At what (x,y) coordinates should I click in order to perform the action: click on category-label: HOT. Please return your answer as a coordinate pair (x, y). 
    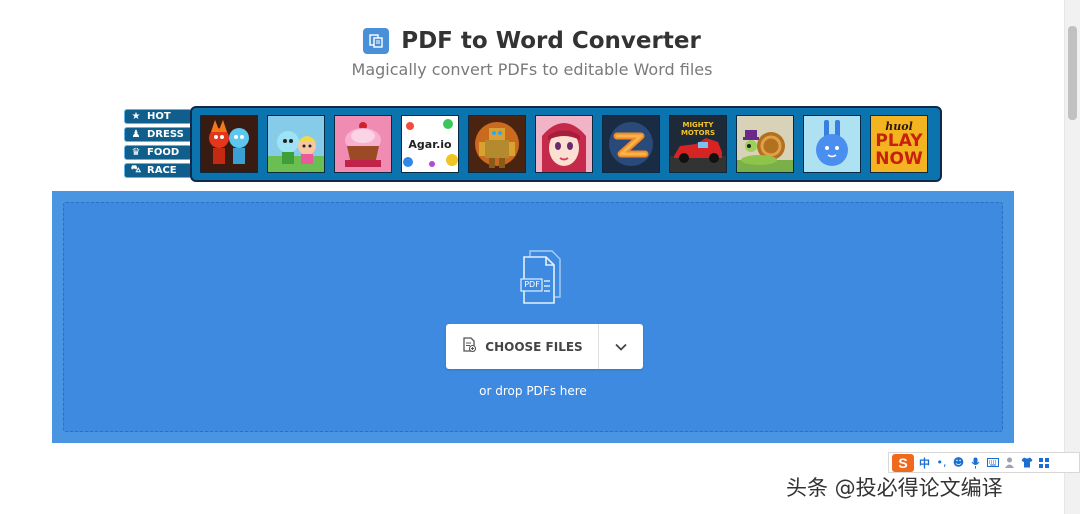
    Looking at the image, I should click on (159, 116).